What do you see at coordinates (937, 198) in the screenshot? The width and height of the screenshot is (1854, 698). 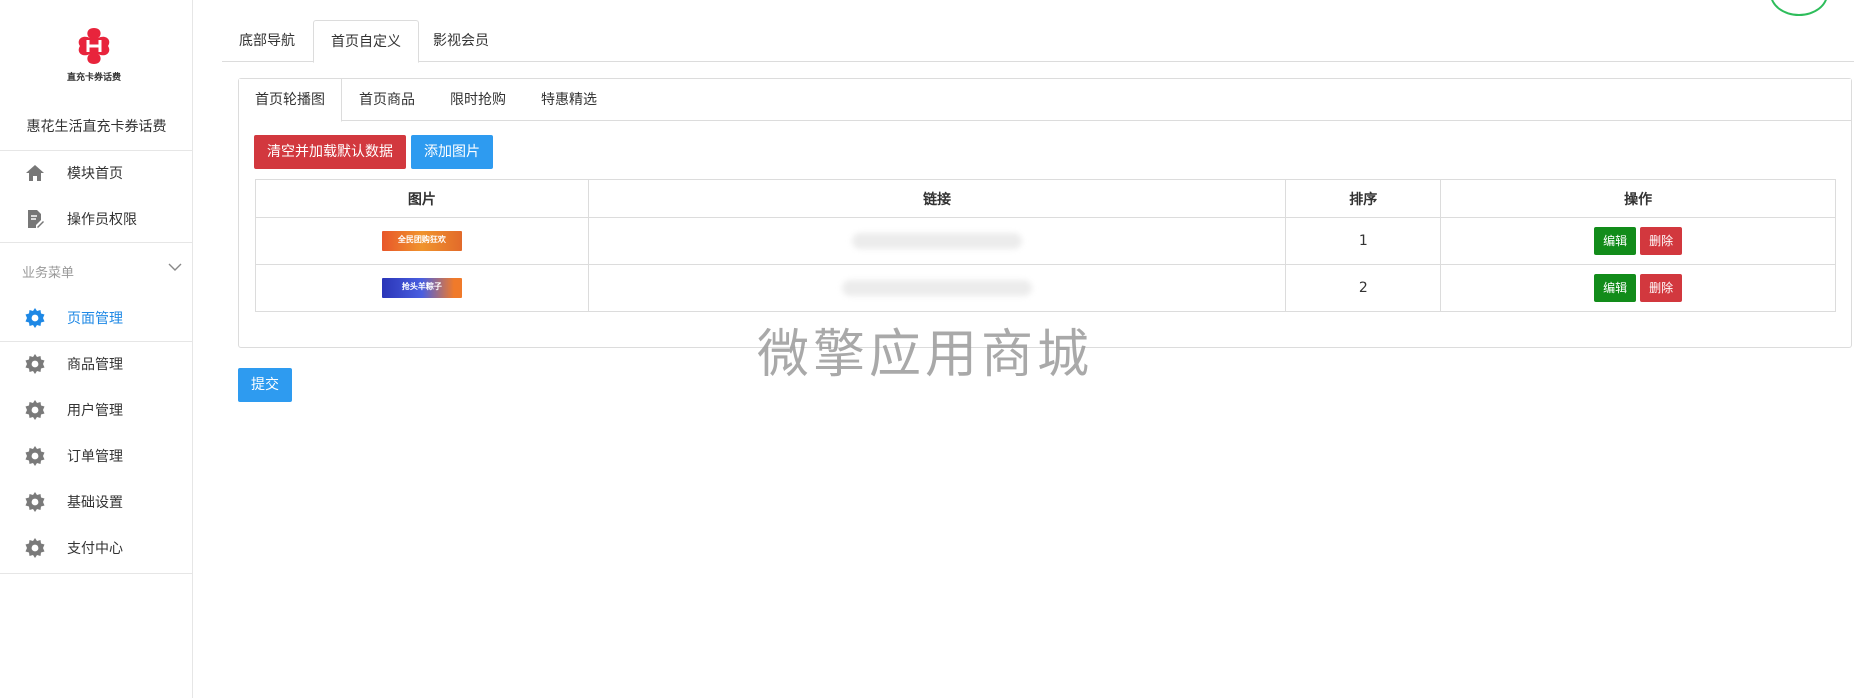 I see `column-header-link: 链接` at bounding box center [937, 198].